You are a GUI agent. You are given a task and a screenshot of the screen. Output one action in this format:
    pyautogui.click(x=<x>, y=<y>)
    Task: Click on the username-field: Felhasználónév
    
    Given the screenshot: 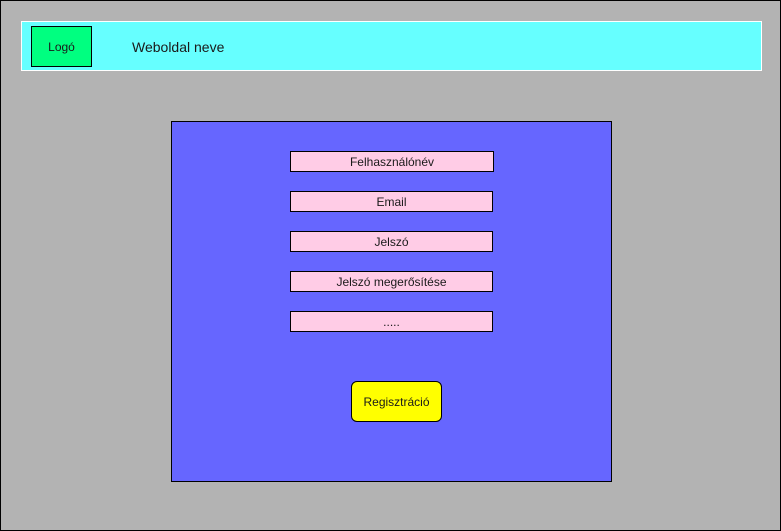 What is the action you would take?
    pyautogui.click(x=392, y=161)
    